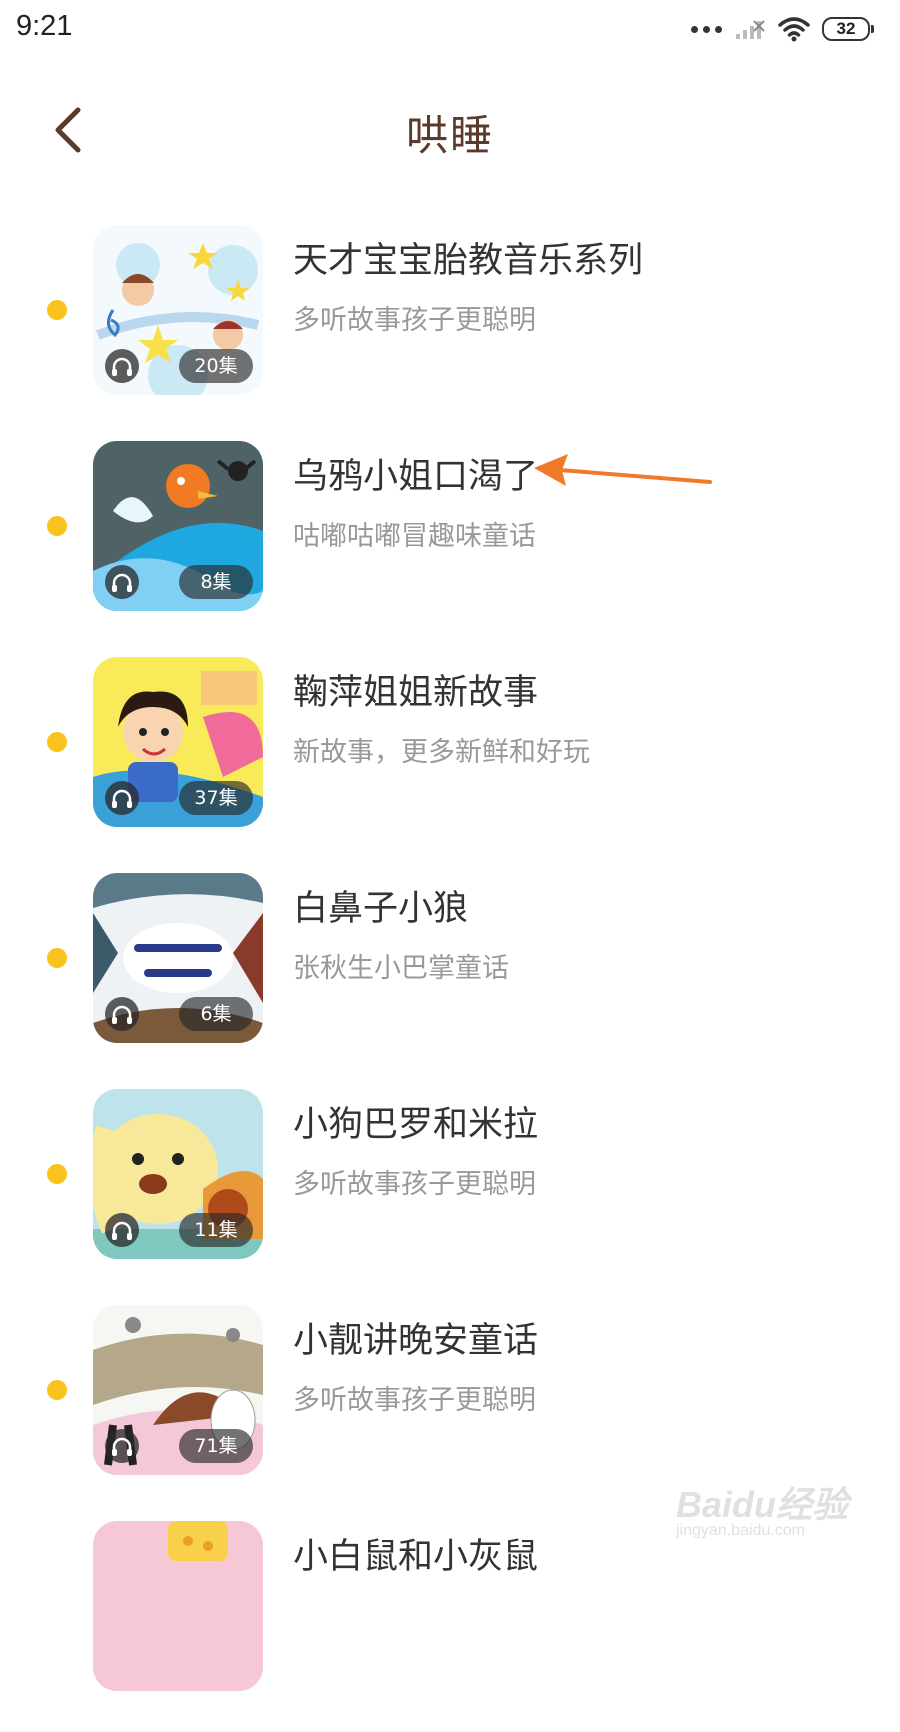 This screenshot has height=1732, width=900. Describe the element at coordinates (216, 1446) in the screenshot. I see `episode-count: 71集` at that location.